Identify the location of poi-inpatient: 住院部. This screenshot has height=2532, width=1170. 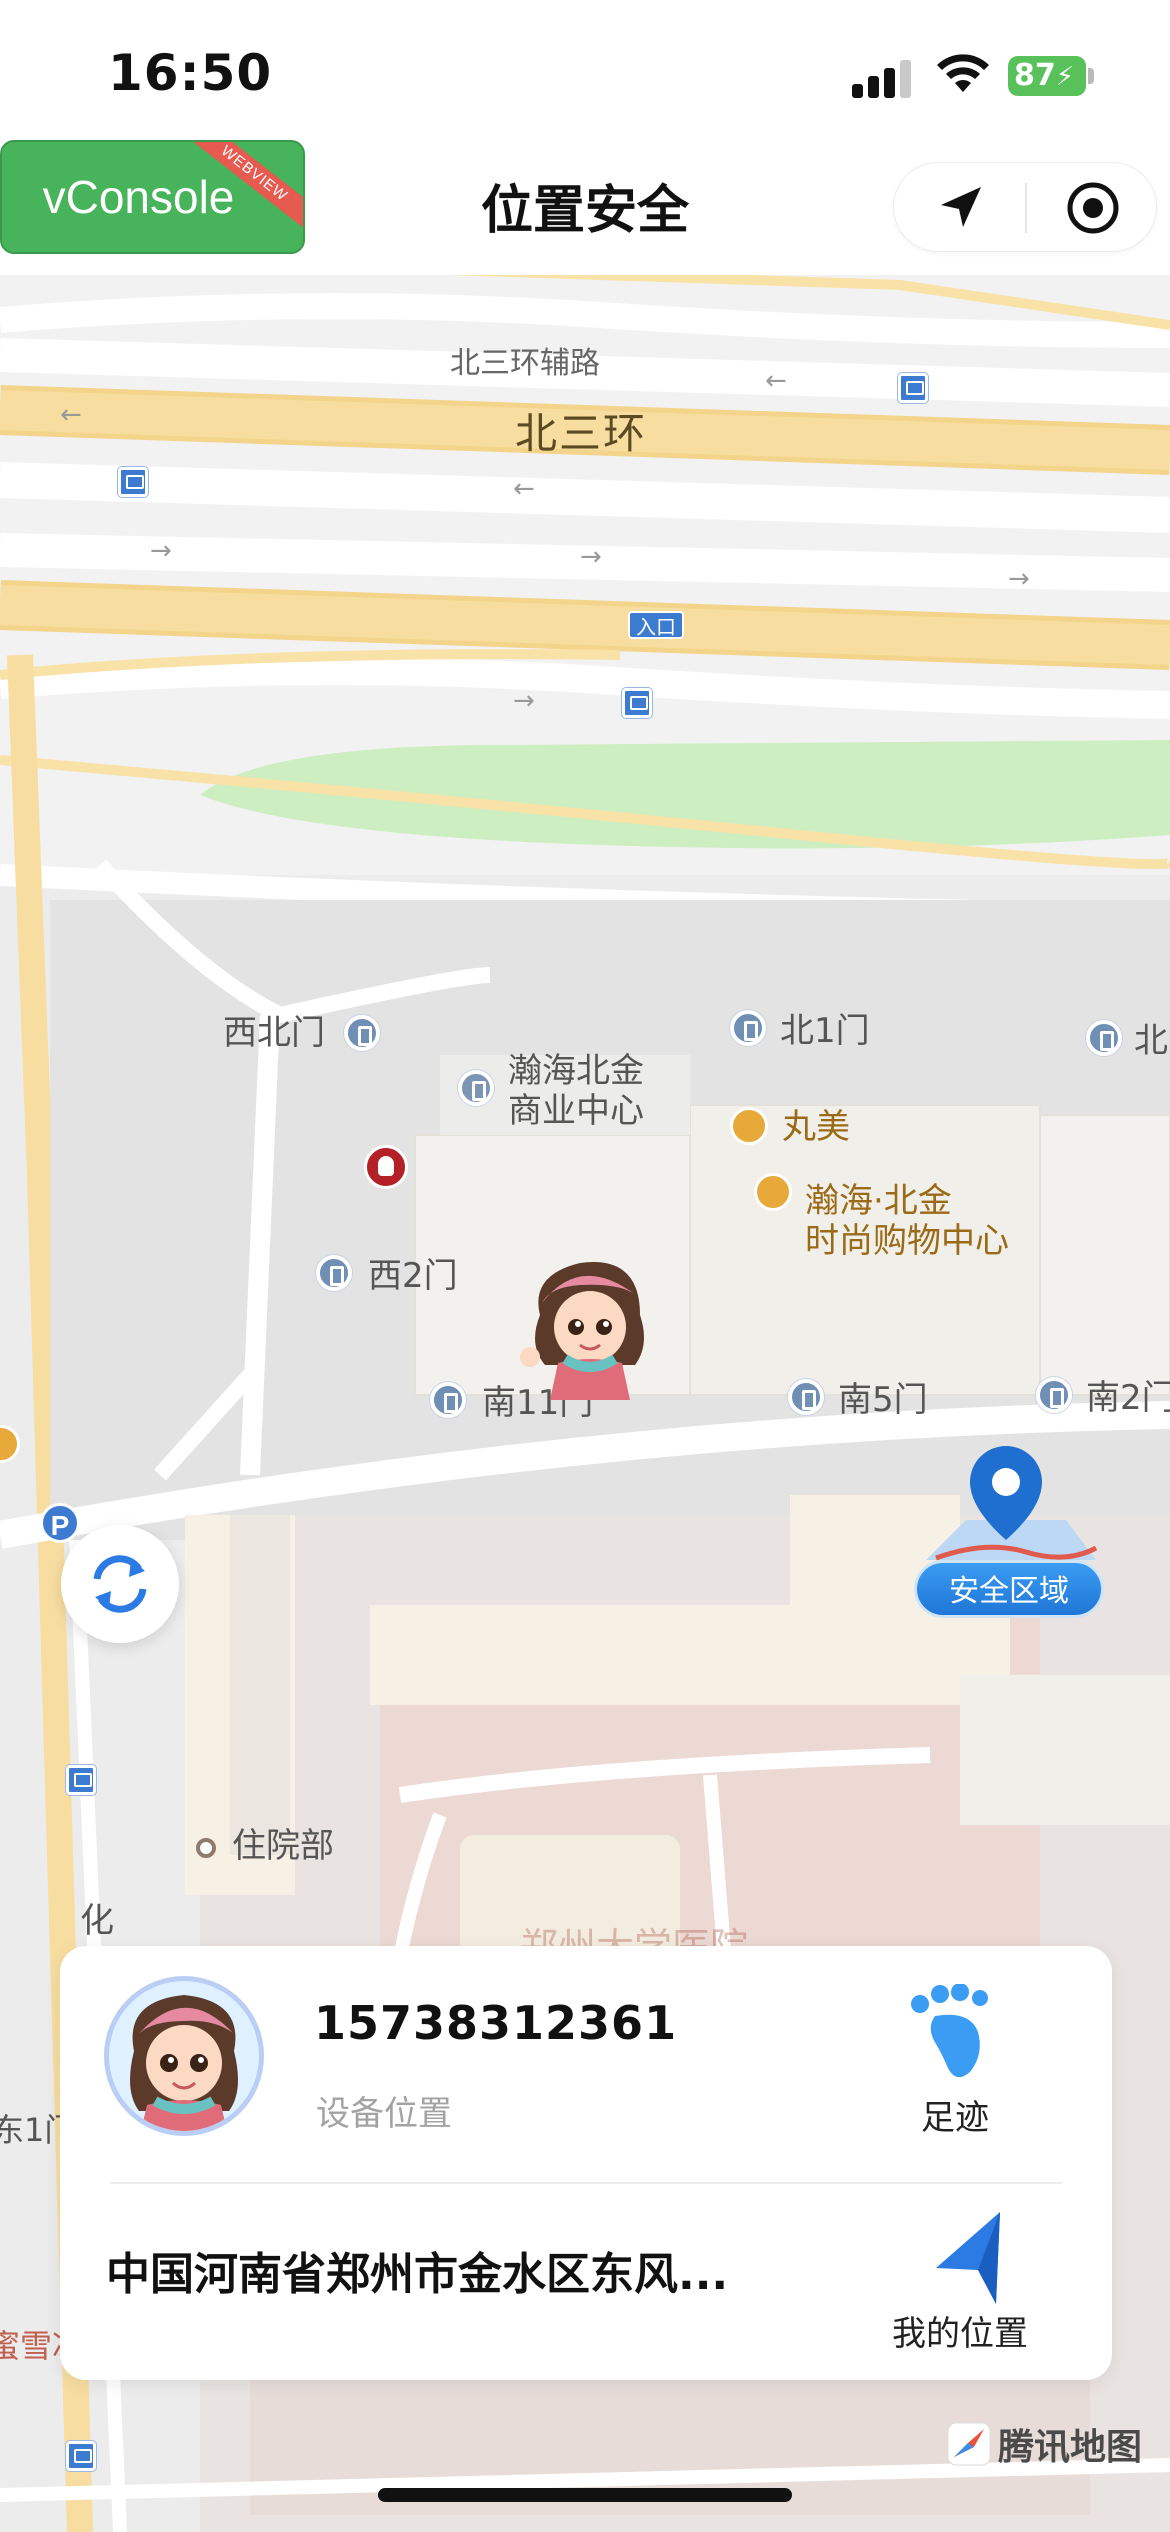
(283, 1846).